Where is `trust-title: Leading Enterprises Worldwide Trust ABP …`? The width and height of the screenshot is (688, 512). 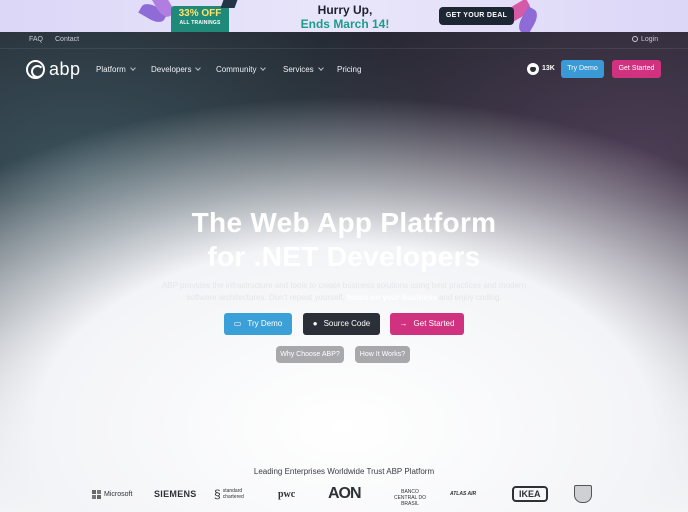 trust-title: Leading Enterprises Worldwide Trust ABP … is located at coordinates (344, 471).